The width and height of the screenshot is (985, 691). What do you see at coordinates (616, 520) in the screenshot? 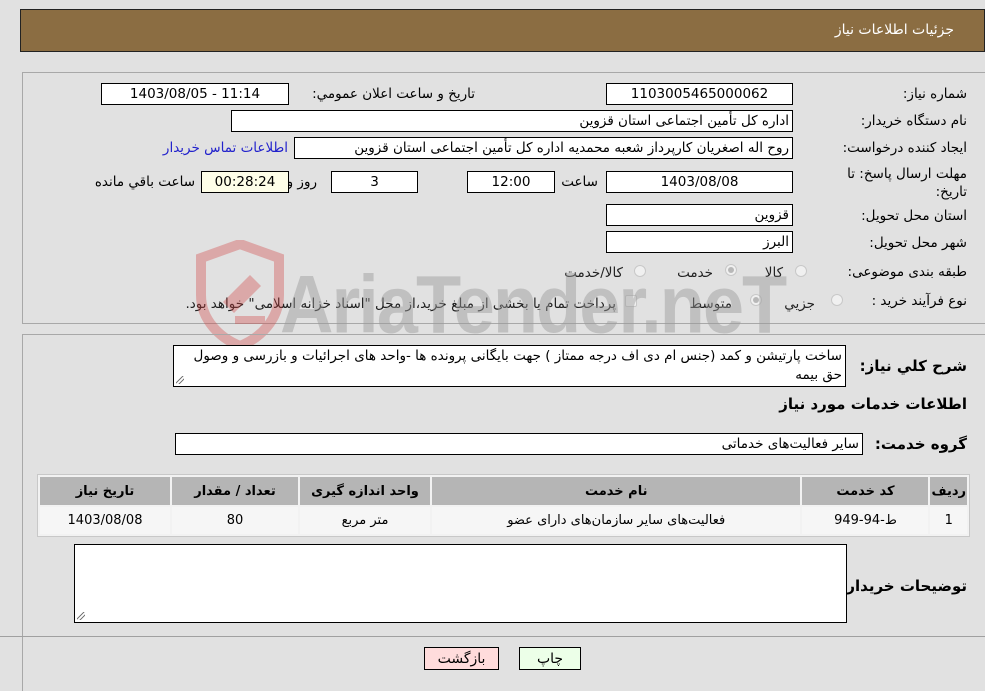
I see `cell-service-name: فعاليت‌های ساير سازمان‌های دارای عضو` at bounding box center [616, 520].